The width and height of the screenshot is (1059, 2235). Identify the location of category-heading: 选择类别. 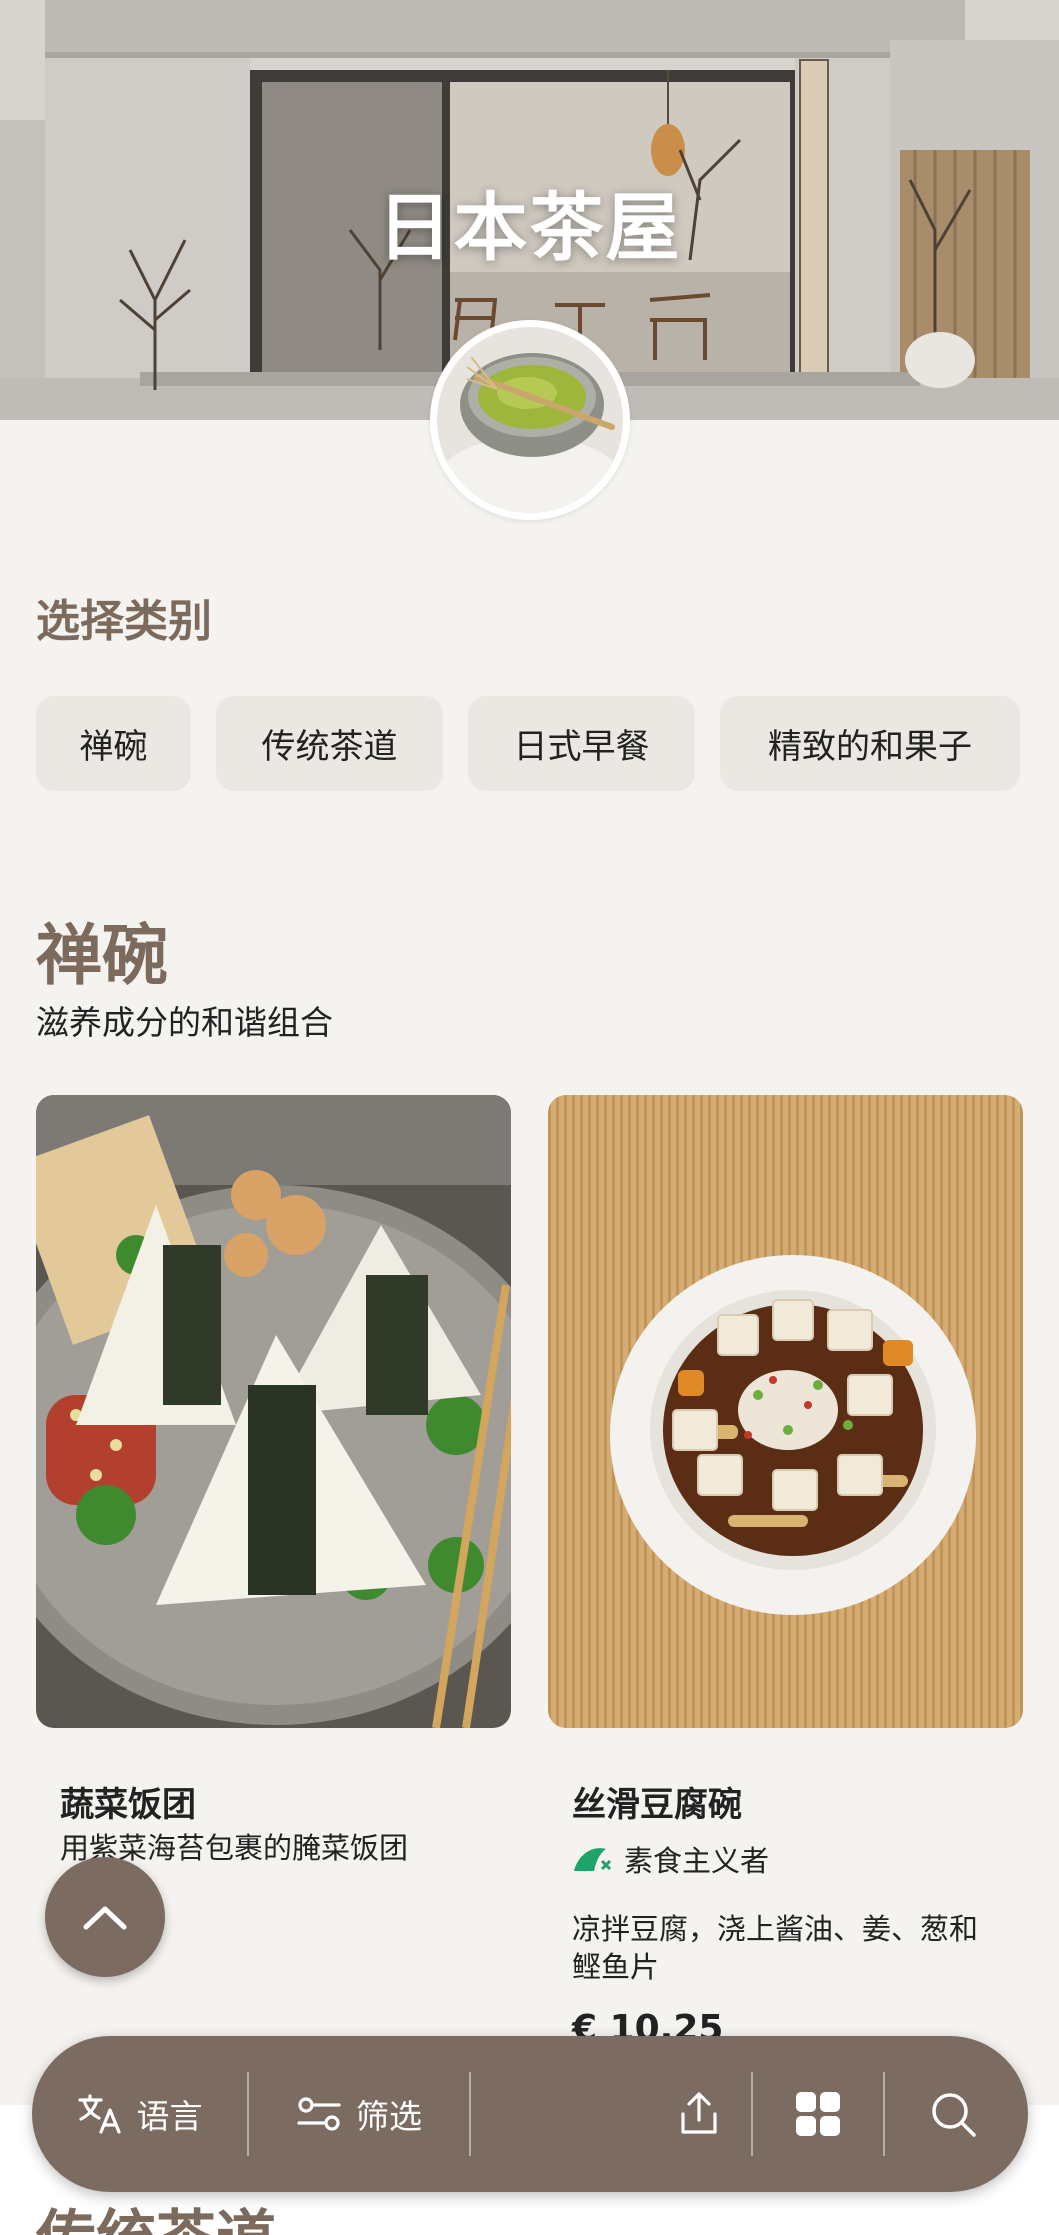
(124, 621).